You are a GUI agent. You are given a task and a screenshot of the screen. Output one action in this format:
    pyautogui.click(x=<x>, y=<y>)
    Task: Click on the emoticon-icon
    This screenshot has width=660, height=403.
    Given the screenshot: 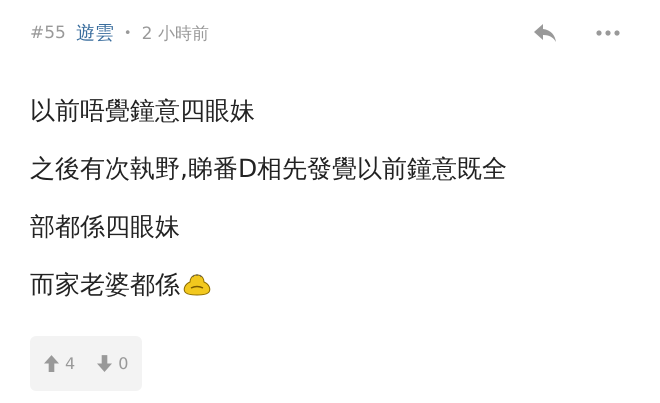 What is the action you would take?
    pyautogui.click(x=197, y=285)
    